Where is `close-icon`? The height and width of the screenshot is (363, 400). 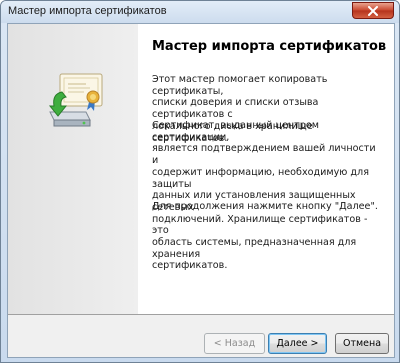 close-icon is located at coordinates (373, 11).